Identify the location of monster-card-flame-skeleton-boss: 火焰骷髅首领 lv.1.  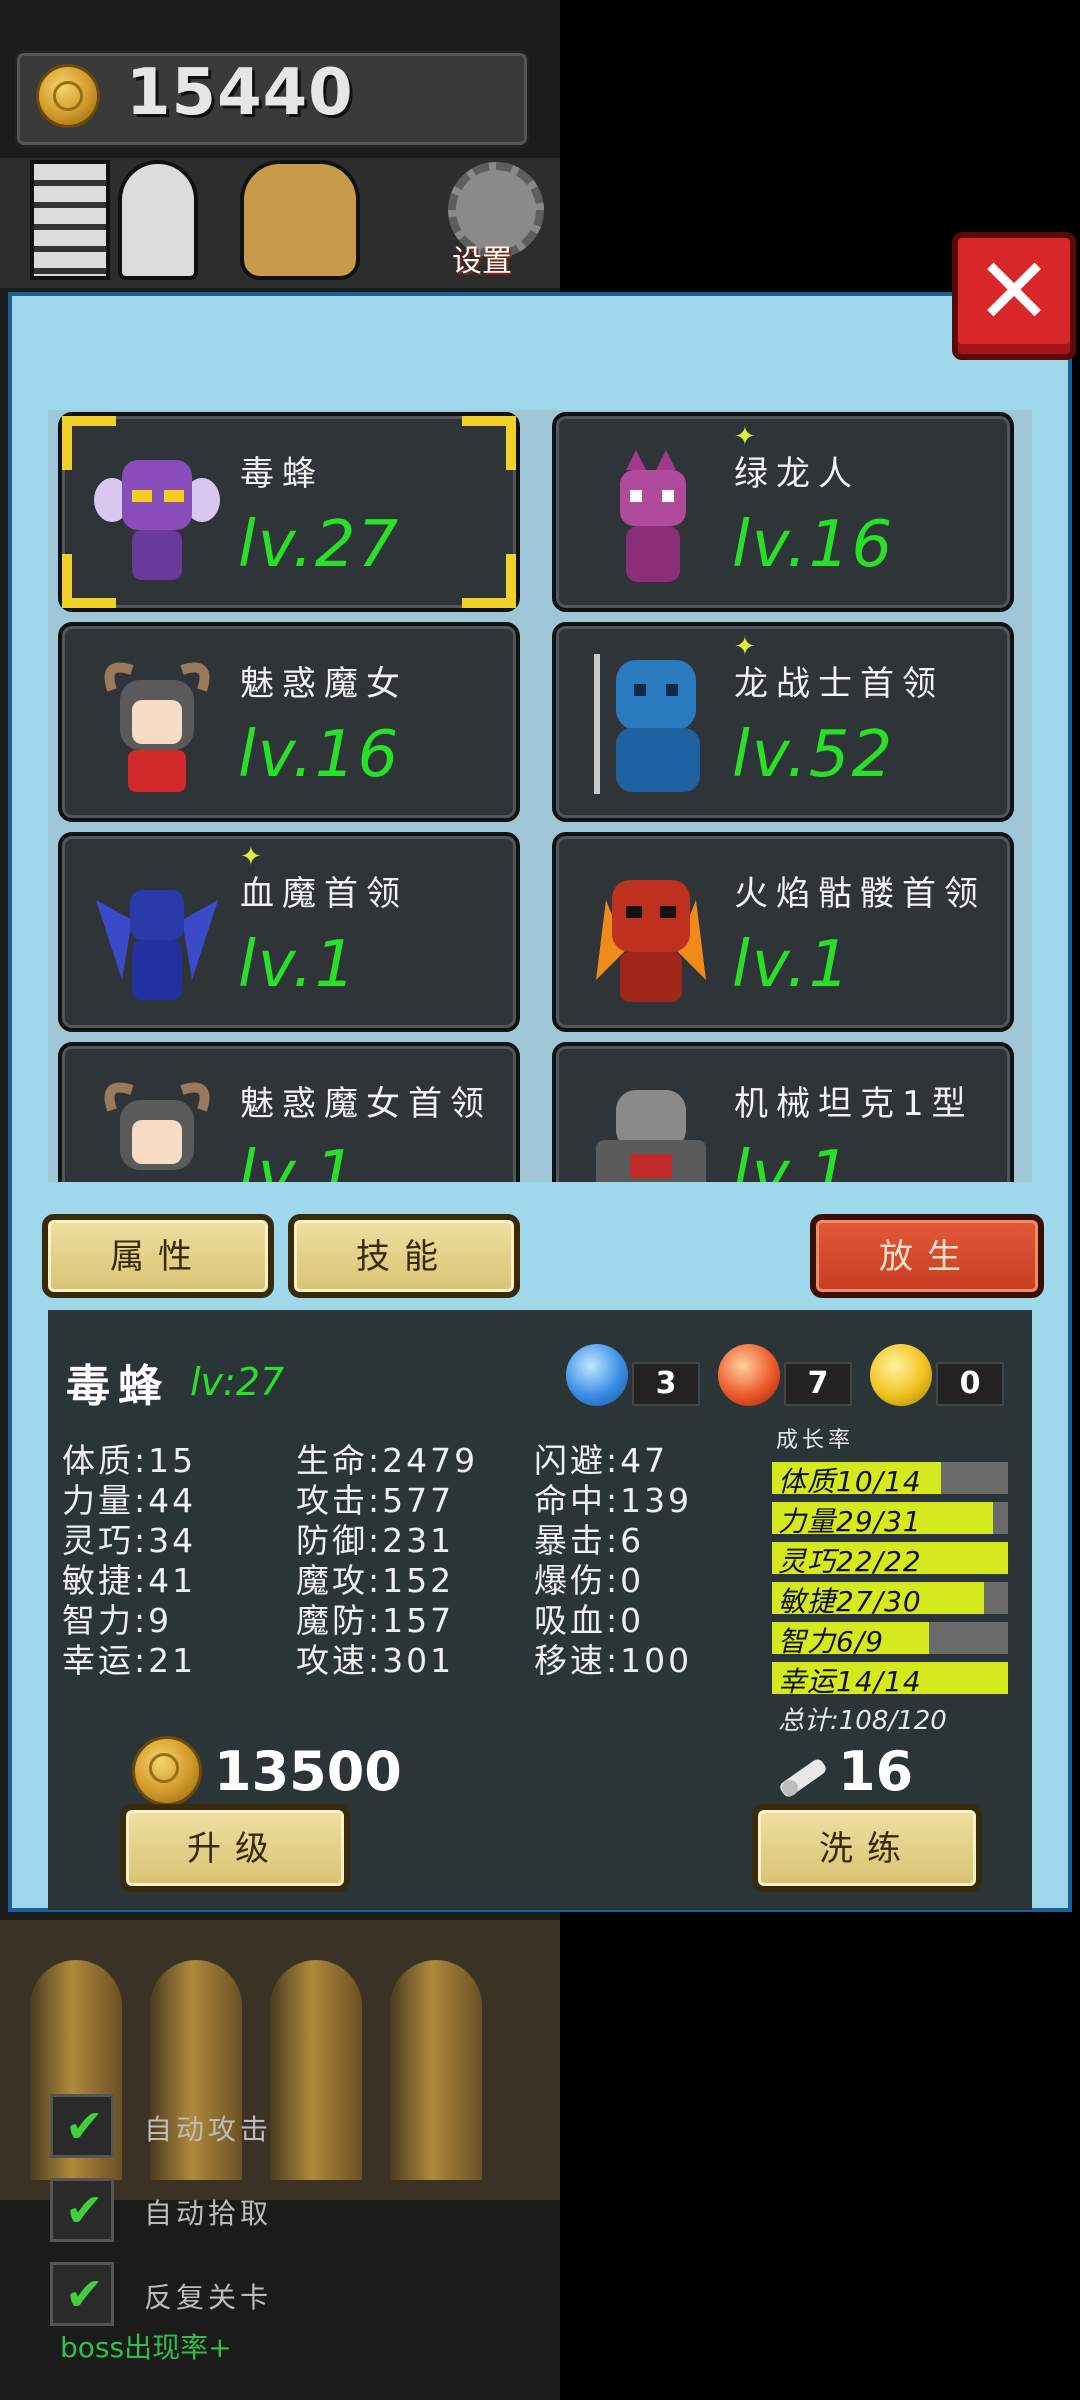
(783, 932).